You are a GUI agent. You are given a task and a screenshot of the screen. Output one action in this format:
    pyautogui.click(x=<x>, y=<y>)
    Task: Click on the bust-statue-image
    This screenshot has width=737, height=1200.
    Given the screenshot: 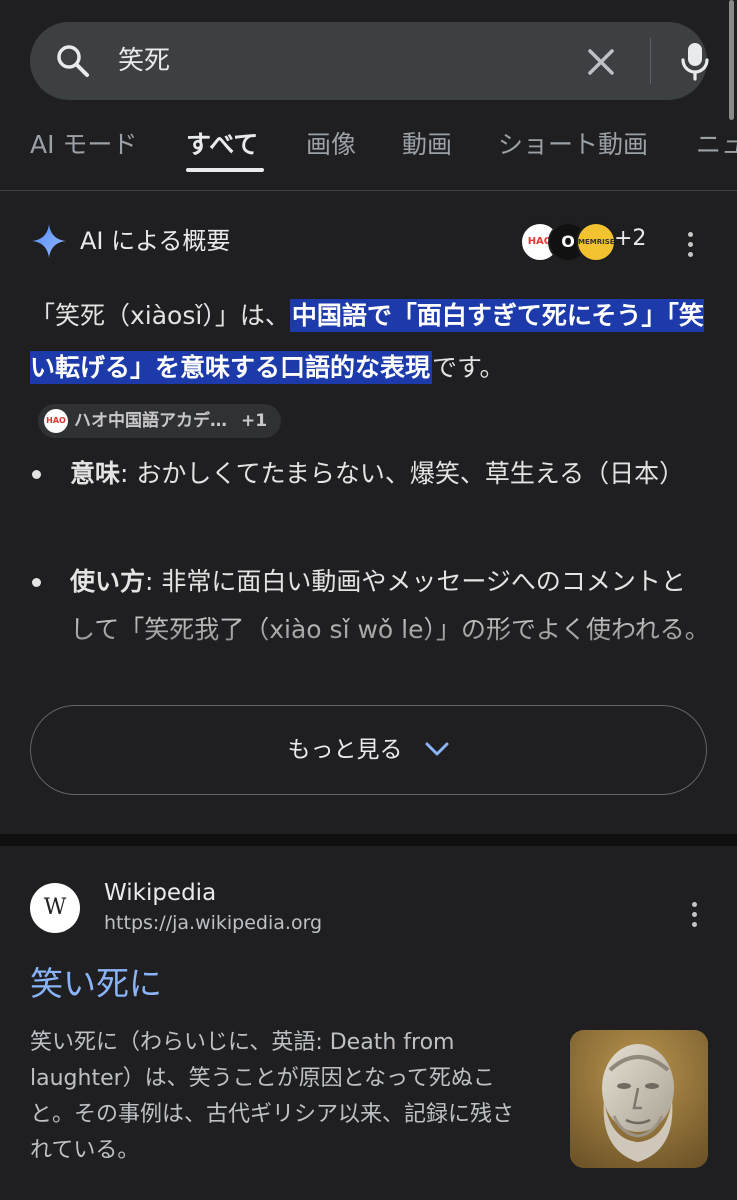 What is the action you would take?
    pyautogui.click(x=639, y=1099)
    